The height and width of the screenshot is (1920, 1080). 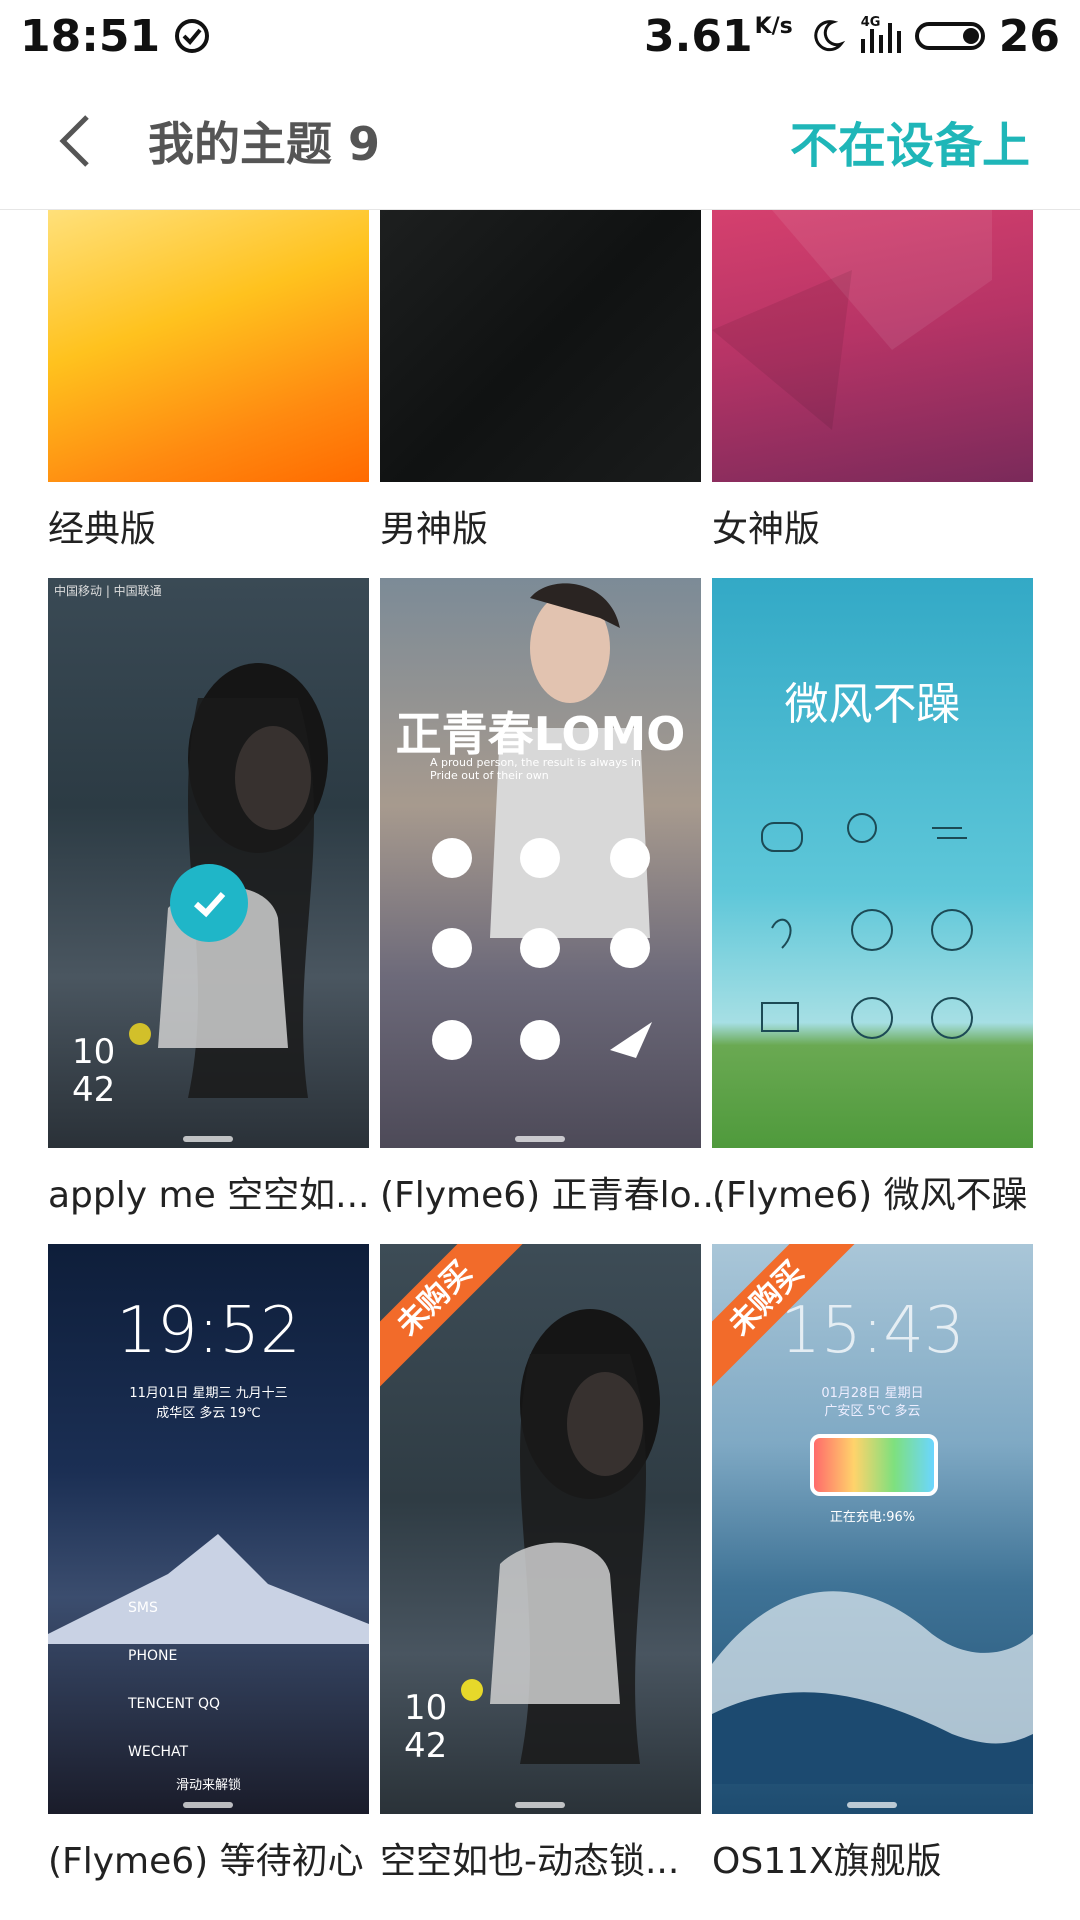 I want to click on theme-label: 经典版, so click(x=102, y=529).